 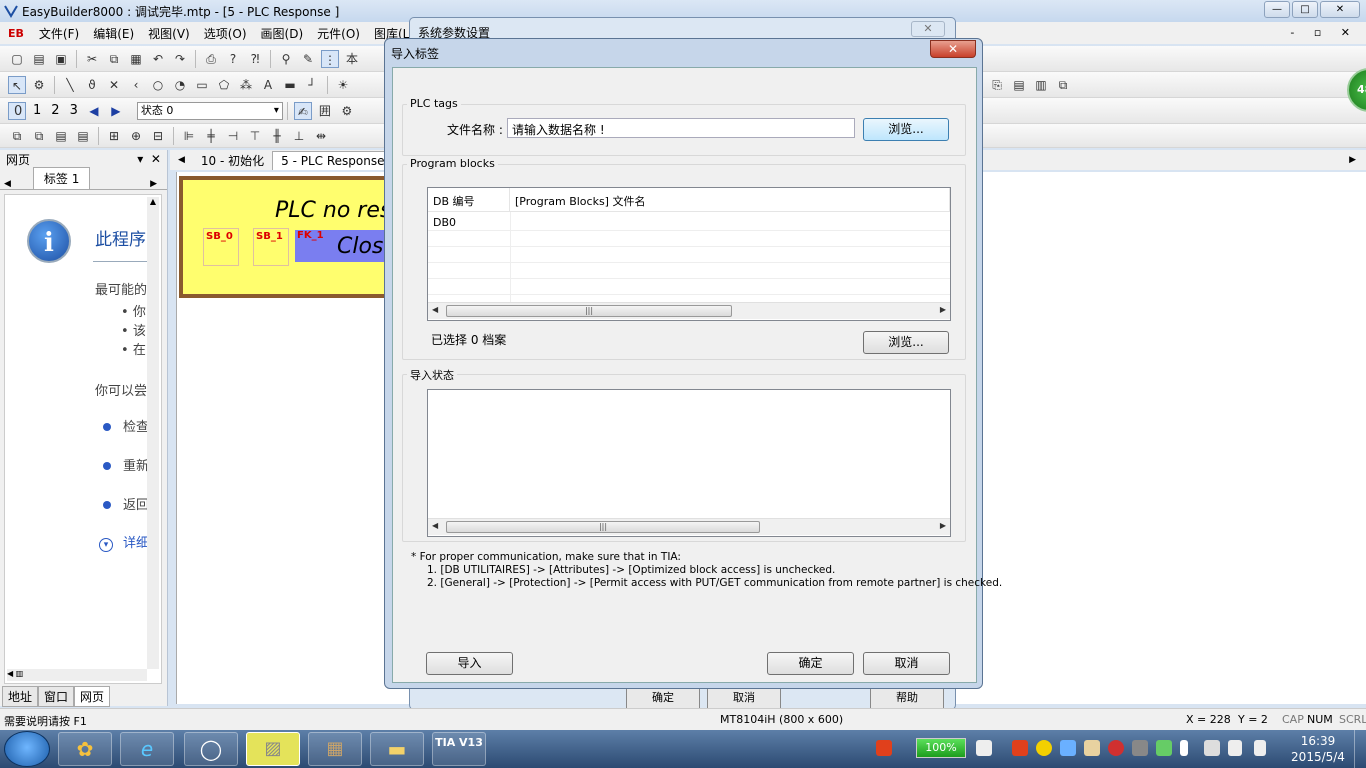 What do you see at coordinates (116, 111) in the screenshot?
I see `next-state-icon: ▶` at bounding box center [116, 111].